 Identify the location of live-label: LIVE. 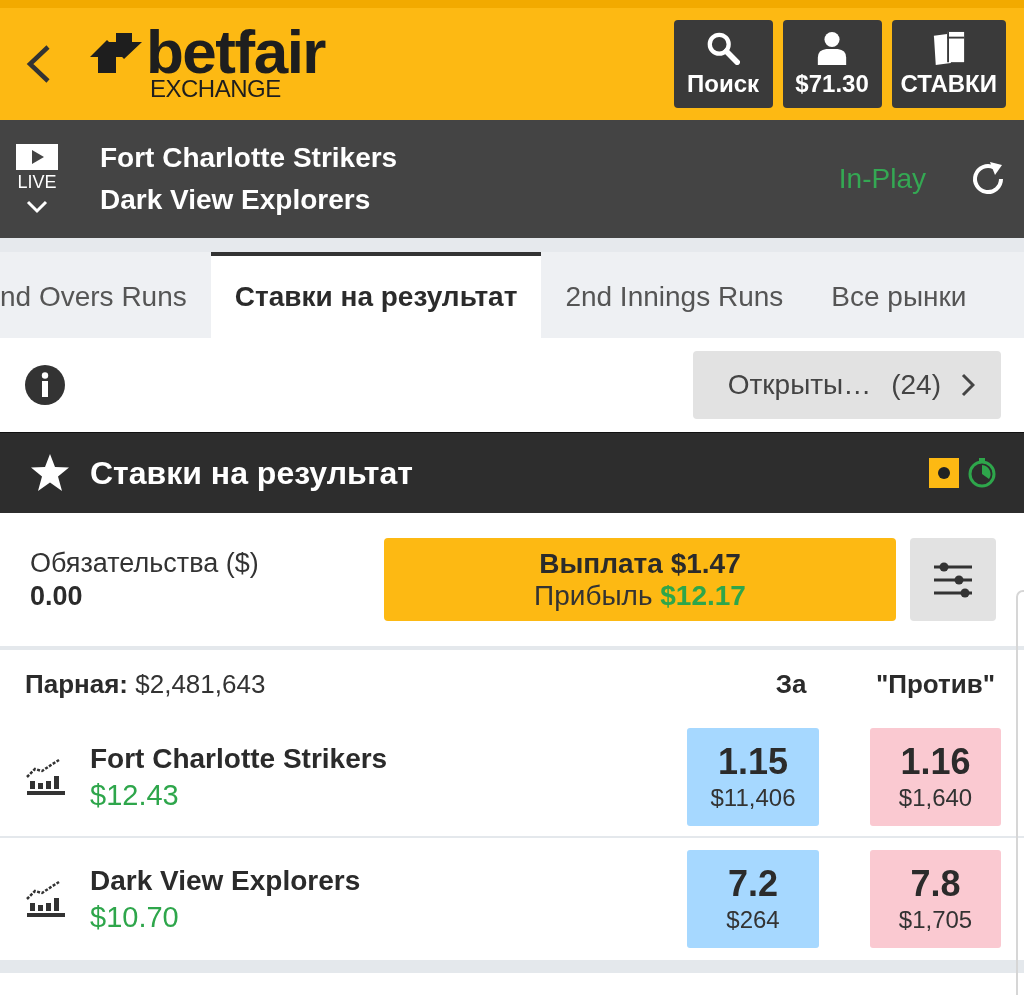
(37, 182).